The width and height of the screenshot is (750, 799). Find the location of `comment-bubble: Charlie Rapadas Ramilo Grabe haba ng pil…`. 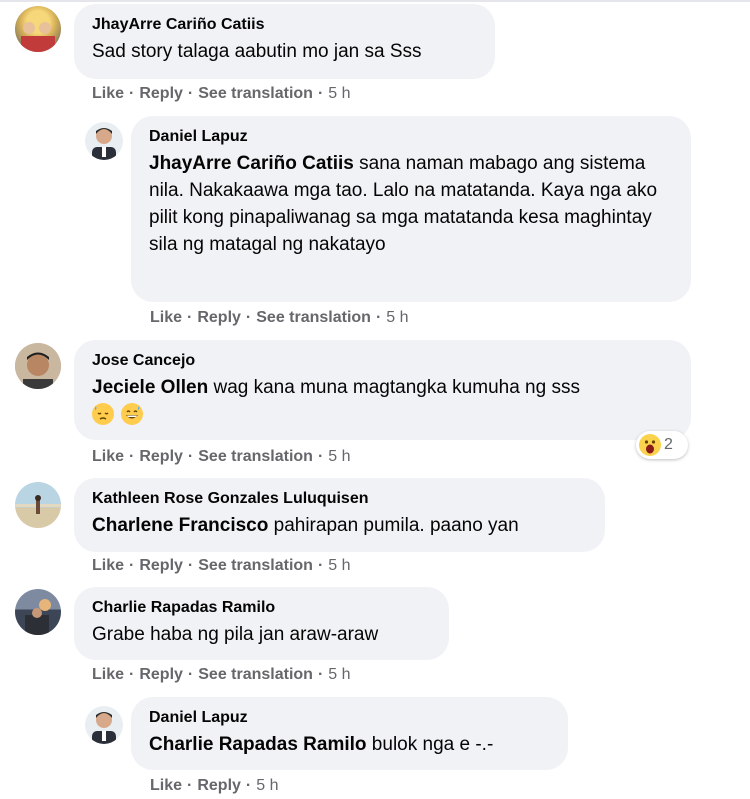

comment-bubble: Charlie Rapadas Ramilo Grabe haba ng pil… is located at coordinates (261, 623).